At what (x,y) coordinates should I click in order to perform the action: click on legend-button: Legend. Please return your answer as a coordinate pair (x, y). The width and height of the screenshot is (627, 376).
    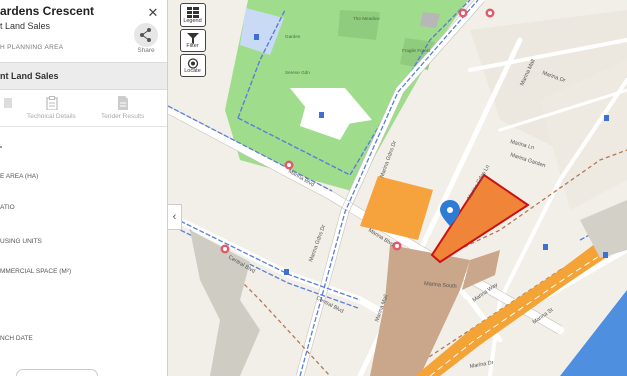
    Looking at the image, I should click on (193, 15).